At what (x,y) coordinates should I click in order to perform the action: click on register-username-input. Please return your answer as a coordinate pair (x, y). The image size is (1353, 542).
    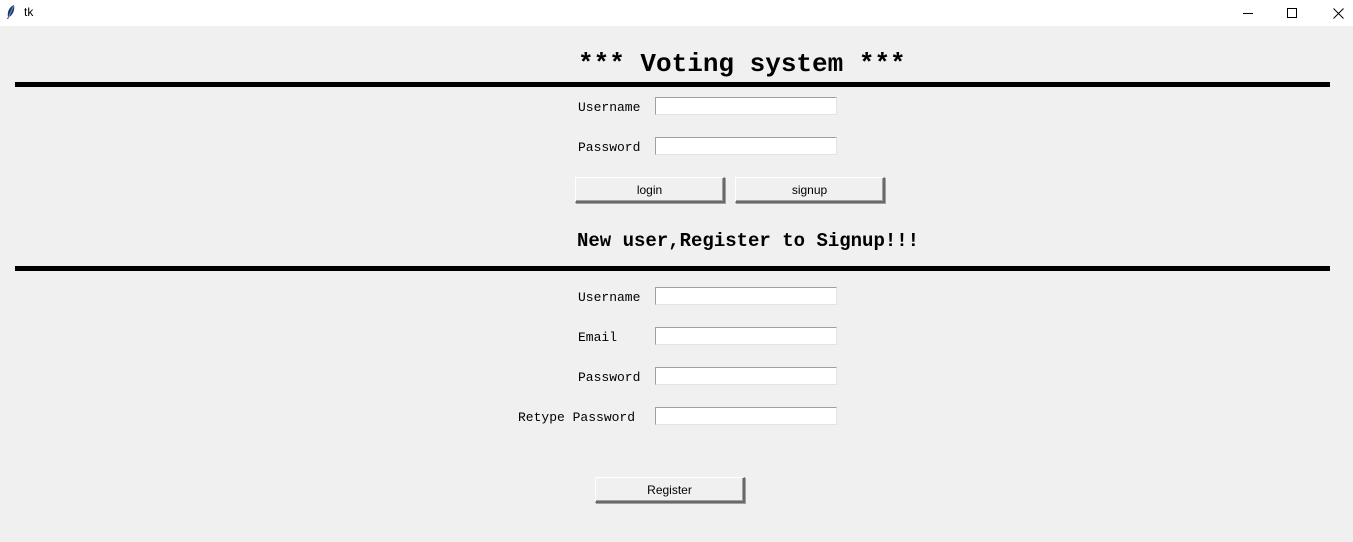
    Looking at the image, I should click on (746, 296).